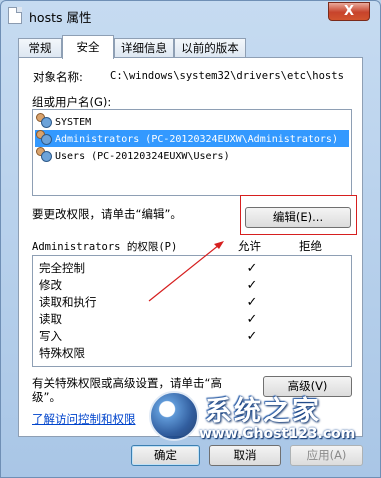 Image resolution: width=381 pixels, height=478 pixels. Describe the element at coordinates (189, 319) in the screenshot. I see `permission-row: 读取 ✓` at that location.